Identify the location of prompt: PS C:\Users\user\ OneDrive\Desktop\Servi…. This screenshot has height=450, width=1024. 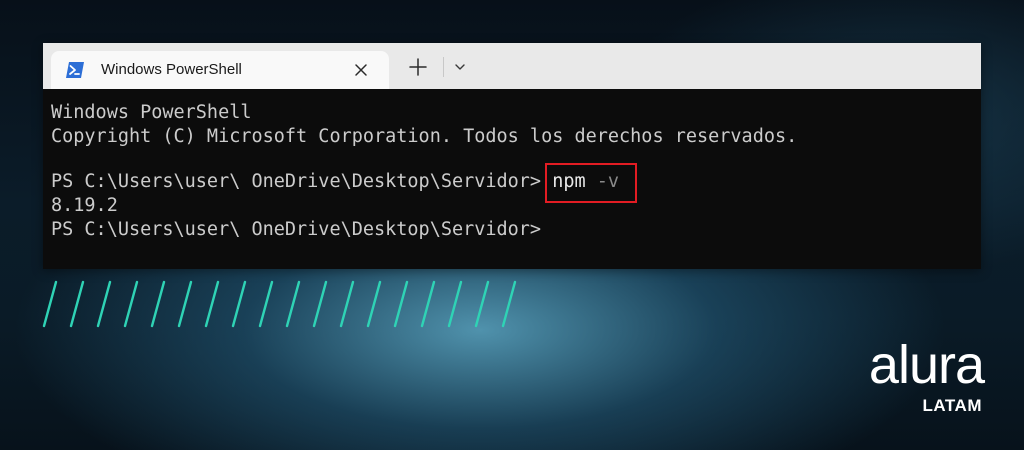
(302, 181).